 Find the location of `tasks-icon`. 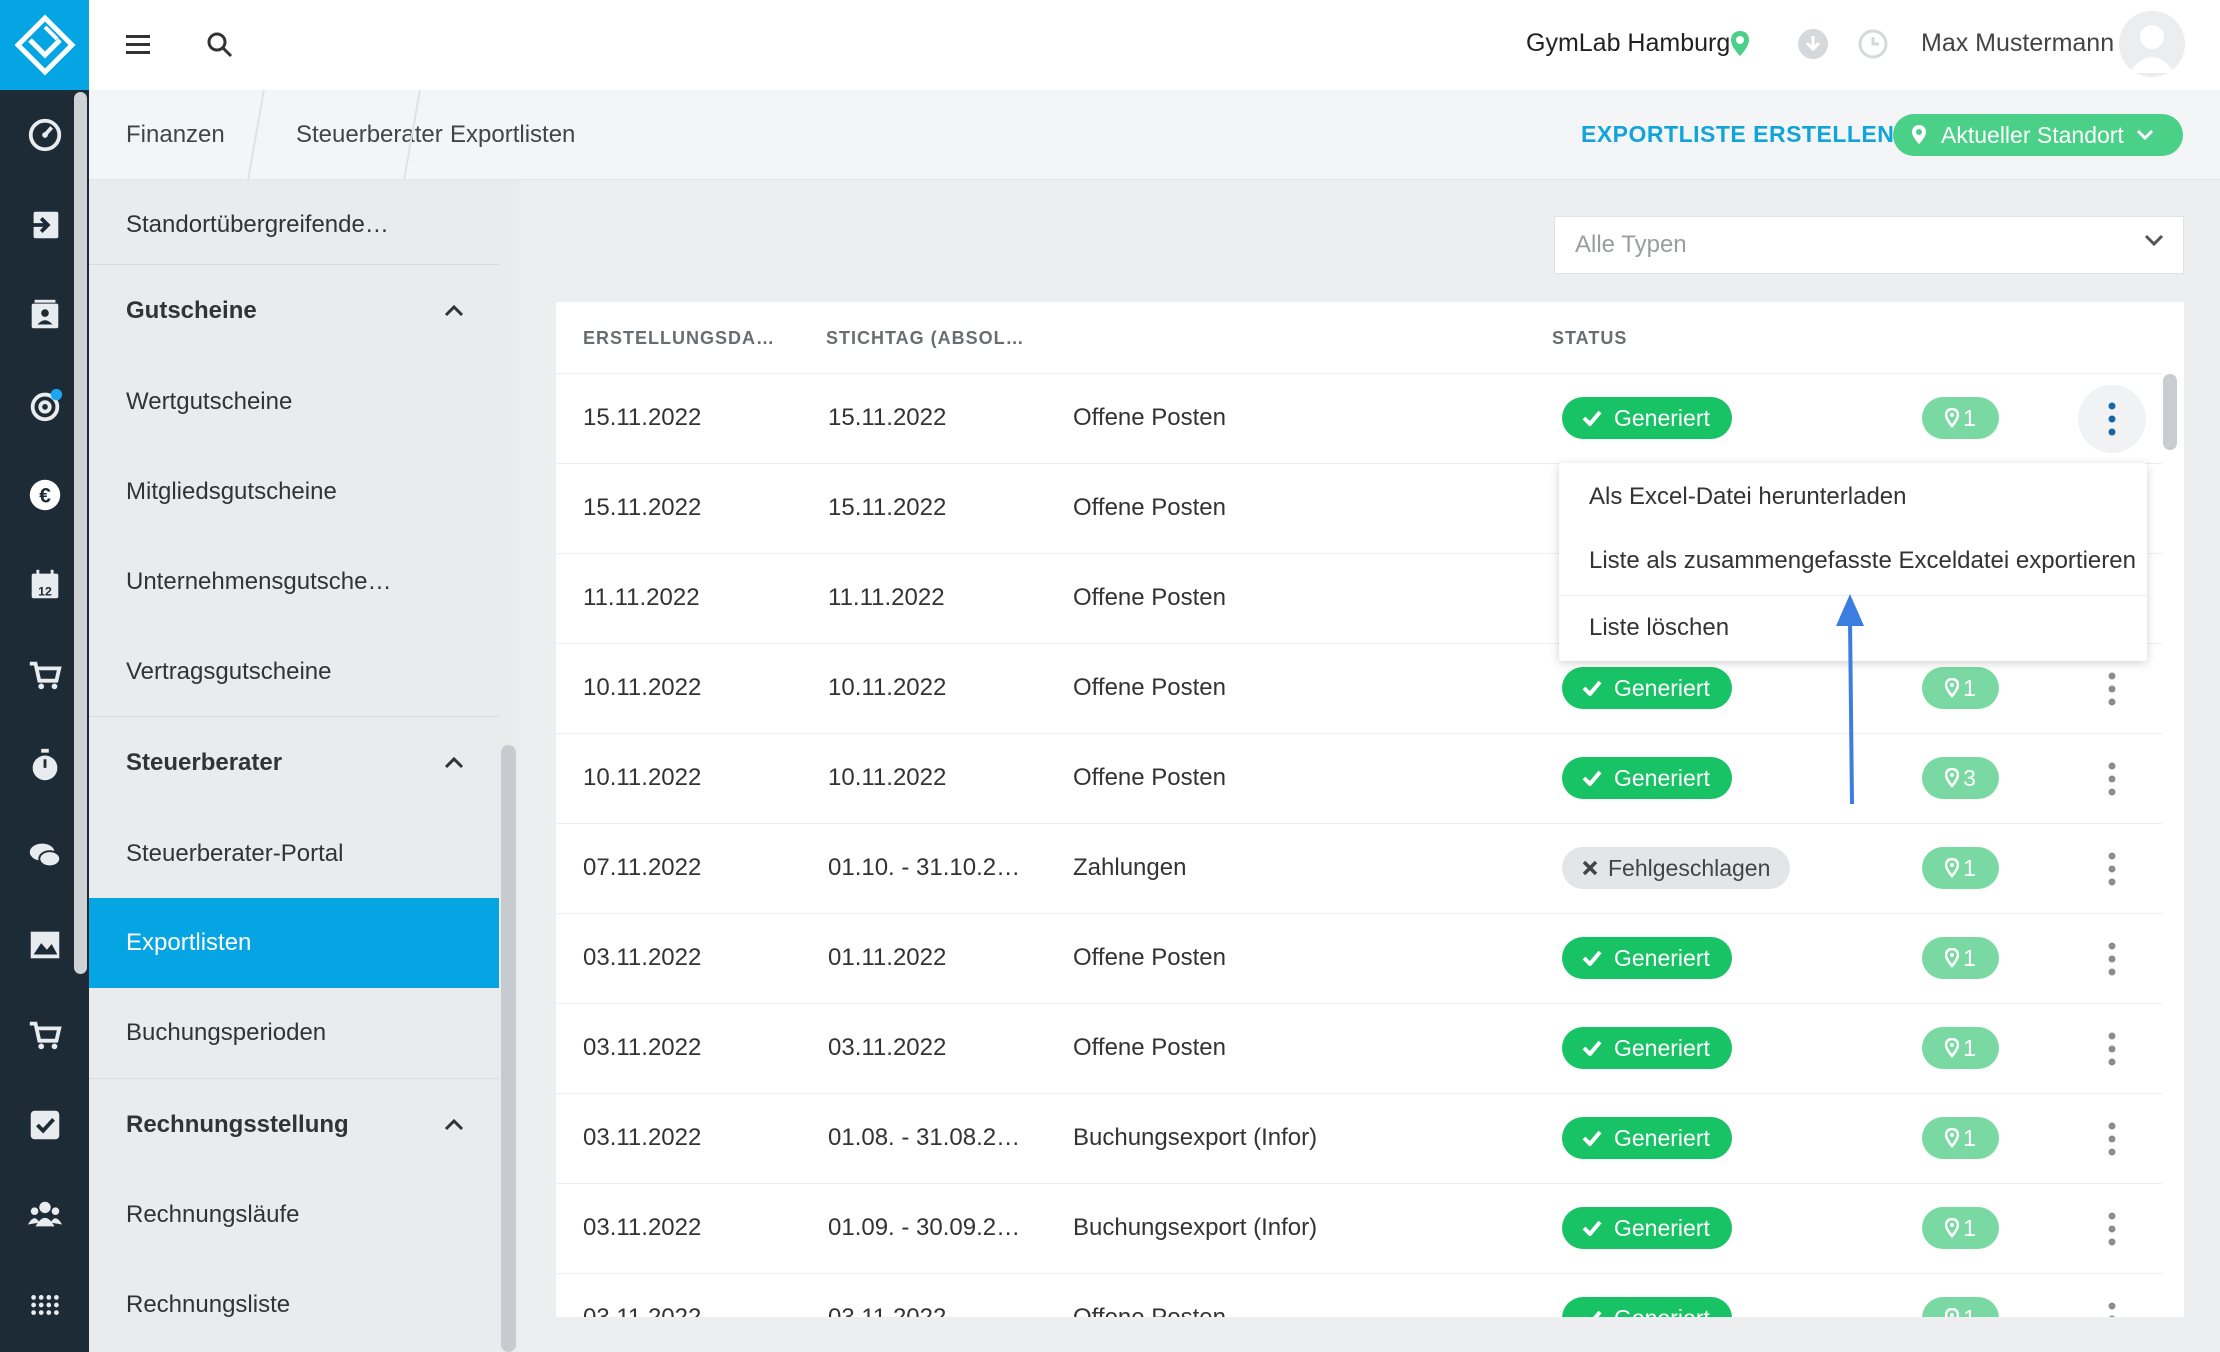

tasks-icon is located at coordinates (44, 1125).